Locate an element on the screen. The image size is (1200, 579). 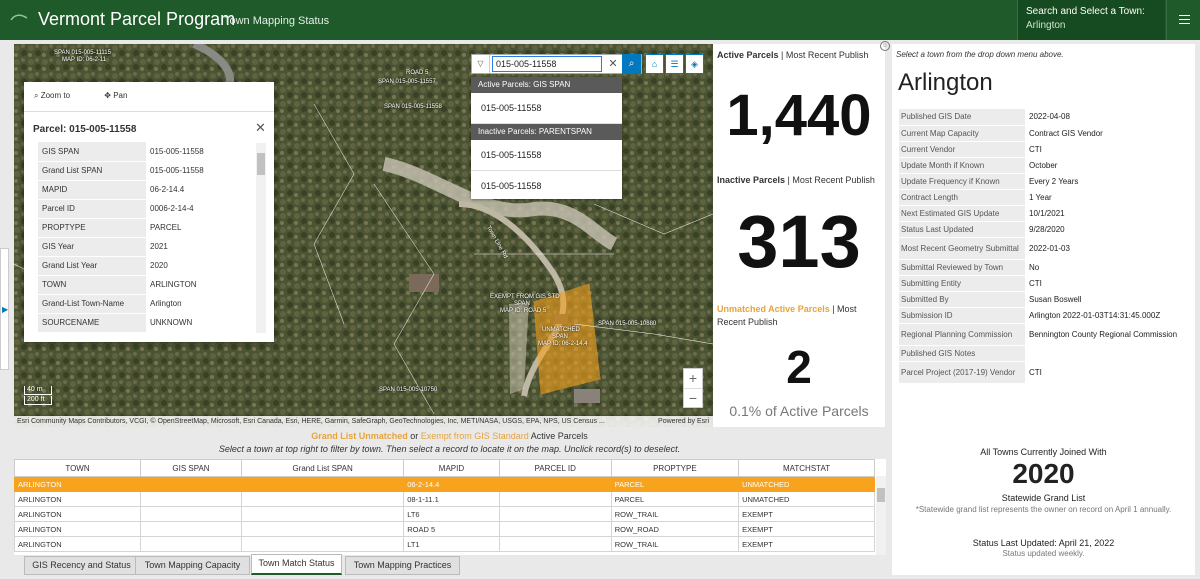
popup-scrollbar is located at coordinates (261, 238).